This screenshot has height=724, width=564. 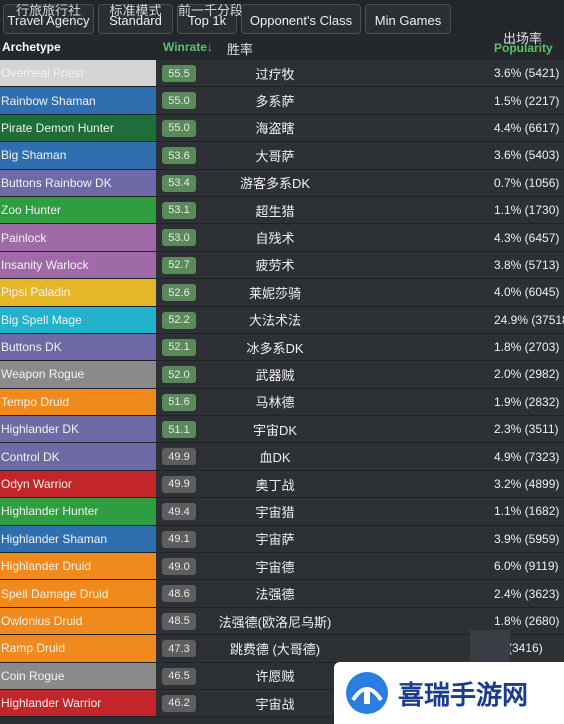 I want to click on popularity-value: 2.0% (2982), so click(x=527, y=374).